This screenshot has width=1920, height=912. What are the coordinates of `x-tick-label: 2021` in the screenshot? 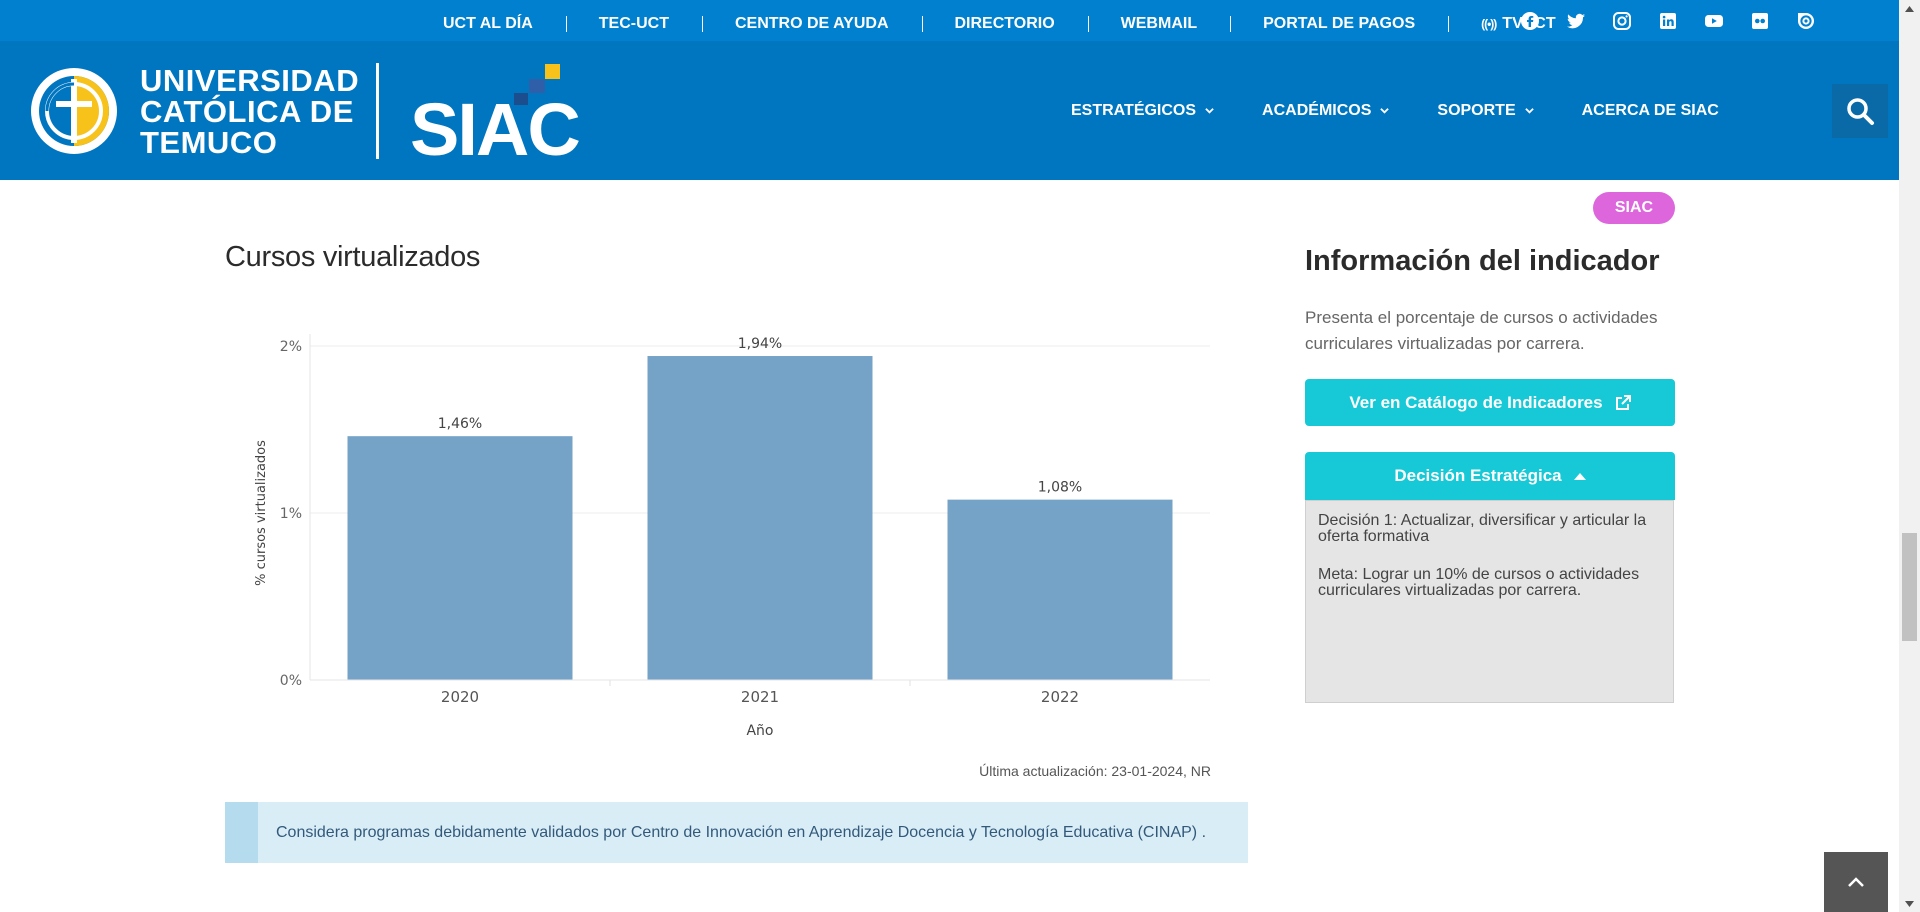 It's located at (760, 697).